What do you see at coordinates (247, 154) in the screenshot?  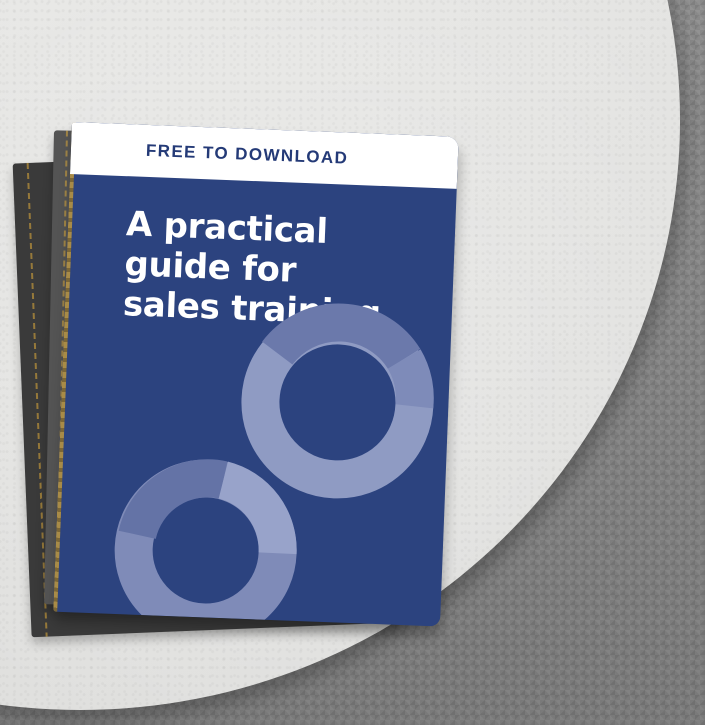 I see `cover-badge-label: FREE TO DOWNLOAD` at bounding box center [247, 154].